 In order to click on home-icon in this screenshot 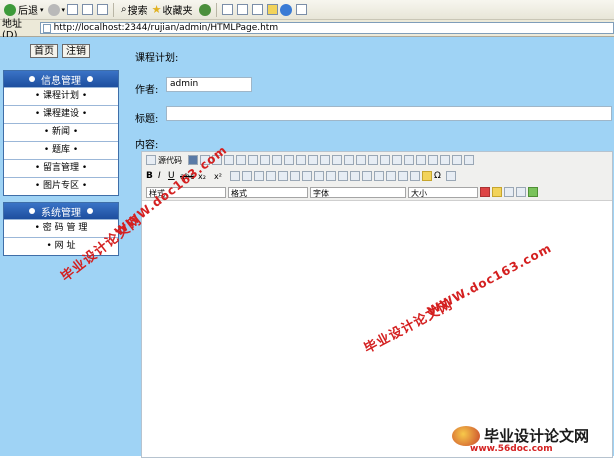, I will do `click(103, 9)`.